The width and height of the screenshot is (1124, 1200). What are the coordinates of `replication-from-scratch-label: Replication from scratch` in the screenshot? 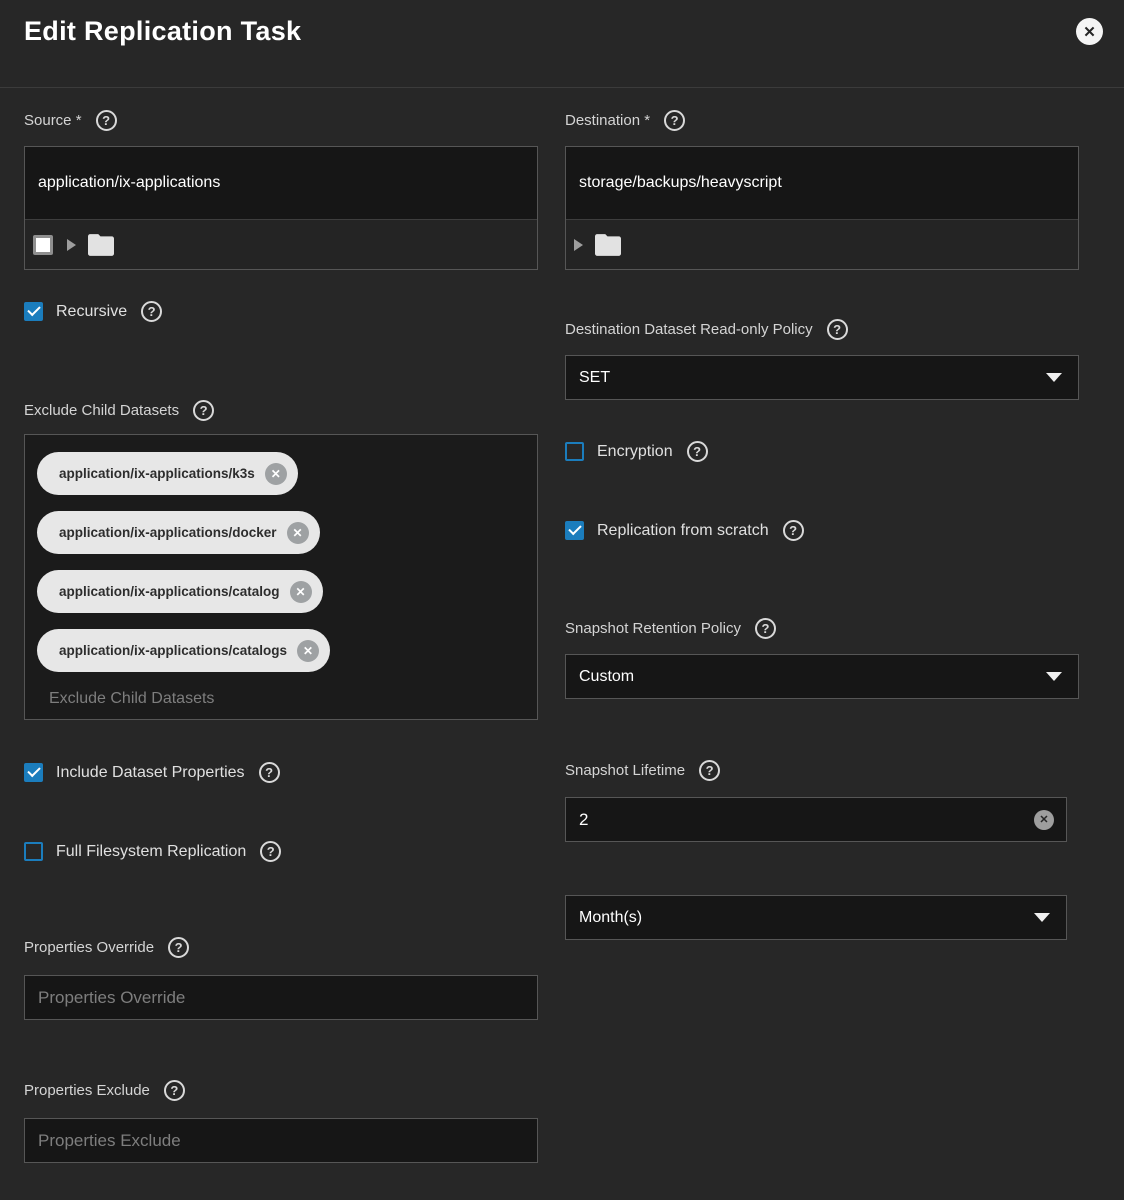 It's located at (683, 530).